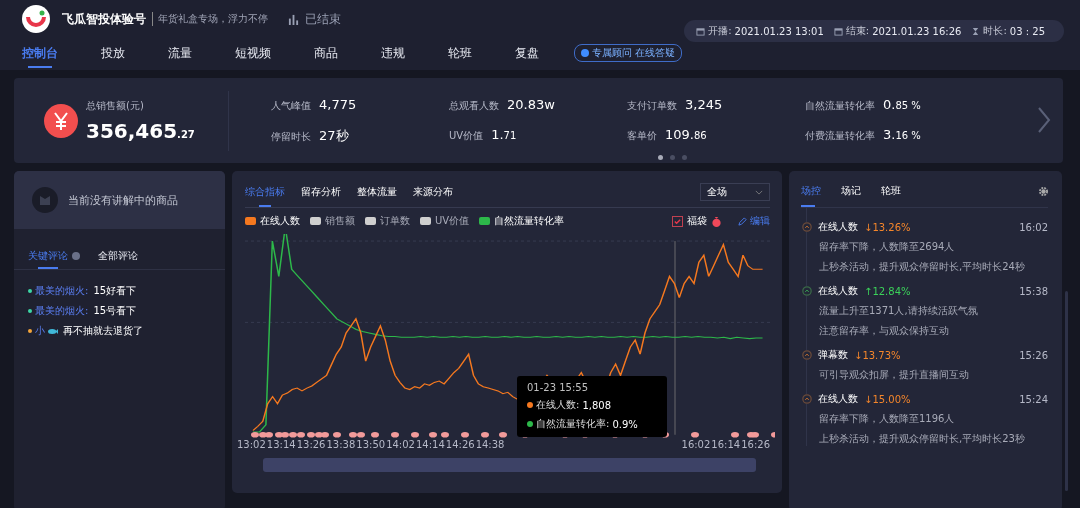 The image size is (1080, 508). Describe the element at coordinates (118, 256) in the screenshot. I see `comment-tab: 全部评论` at that location.